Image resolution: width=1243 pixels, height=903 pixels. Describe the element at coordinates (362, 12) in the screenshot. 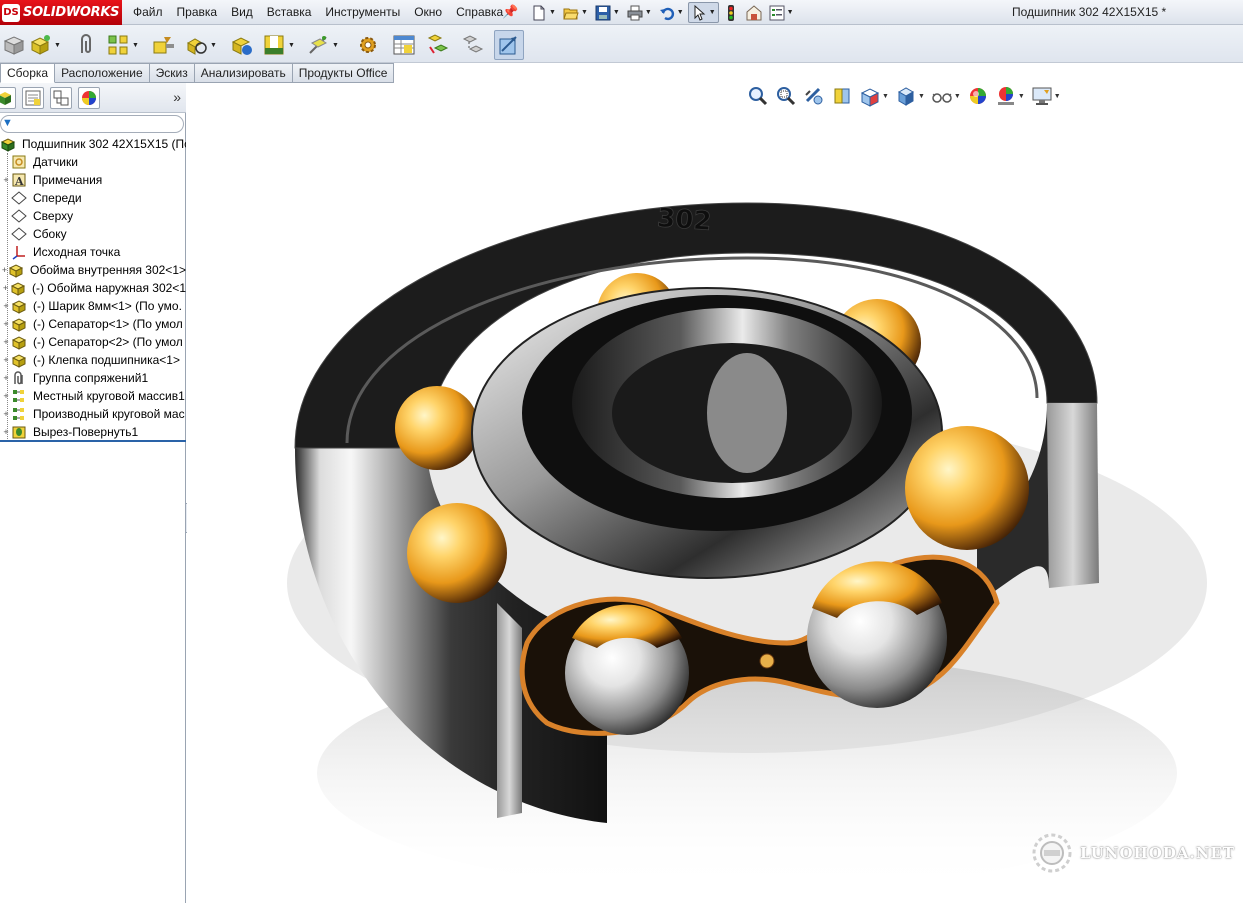

I see `menu-tools: Инструменты` at that location.